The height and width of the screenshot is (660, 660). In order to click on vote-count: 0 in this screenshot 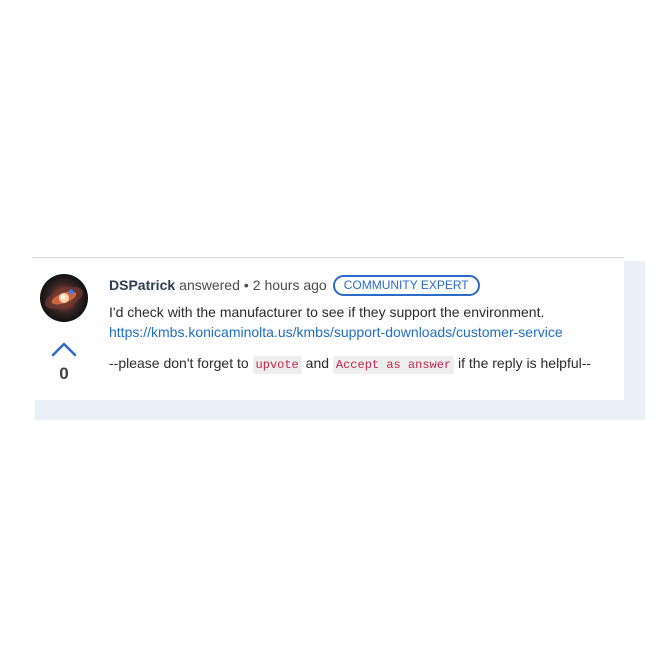, I will do `click(64, 373)`.